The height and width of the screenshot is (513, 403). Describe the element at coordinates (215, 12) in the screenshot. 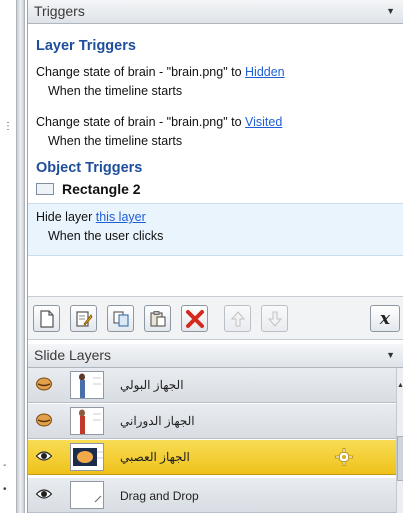

I see `triggers-header: Triggers ▼` at that location.